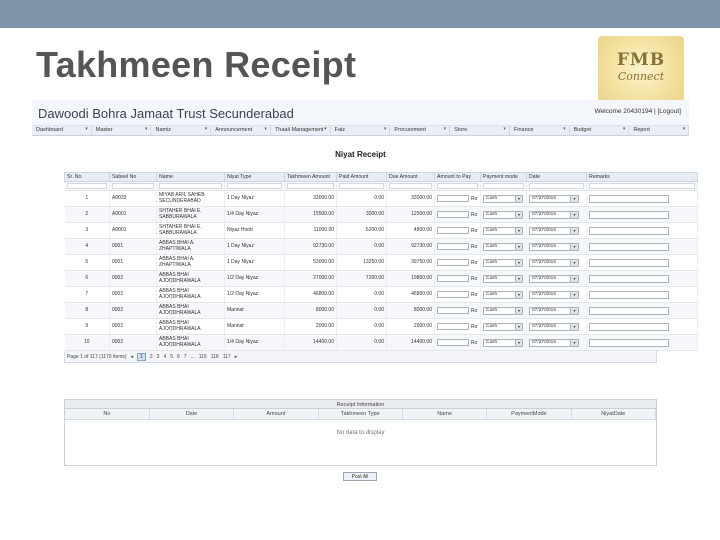 Image resolution: width=720 pixels, height=540 pixels. What do you see at coordinates (638, 111) in the screenshot?
I see `welcome-logout-link: Welcome 20430194 | [Logout]` at bounding box center [638, 111].